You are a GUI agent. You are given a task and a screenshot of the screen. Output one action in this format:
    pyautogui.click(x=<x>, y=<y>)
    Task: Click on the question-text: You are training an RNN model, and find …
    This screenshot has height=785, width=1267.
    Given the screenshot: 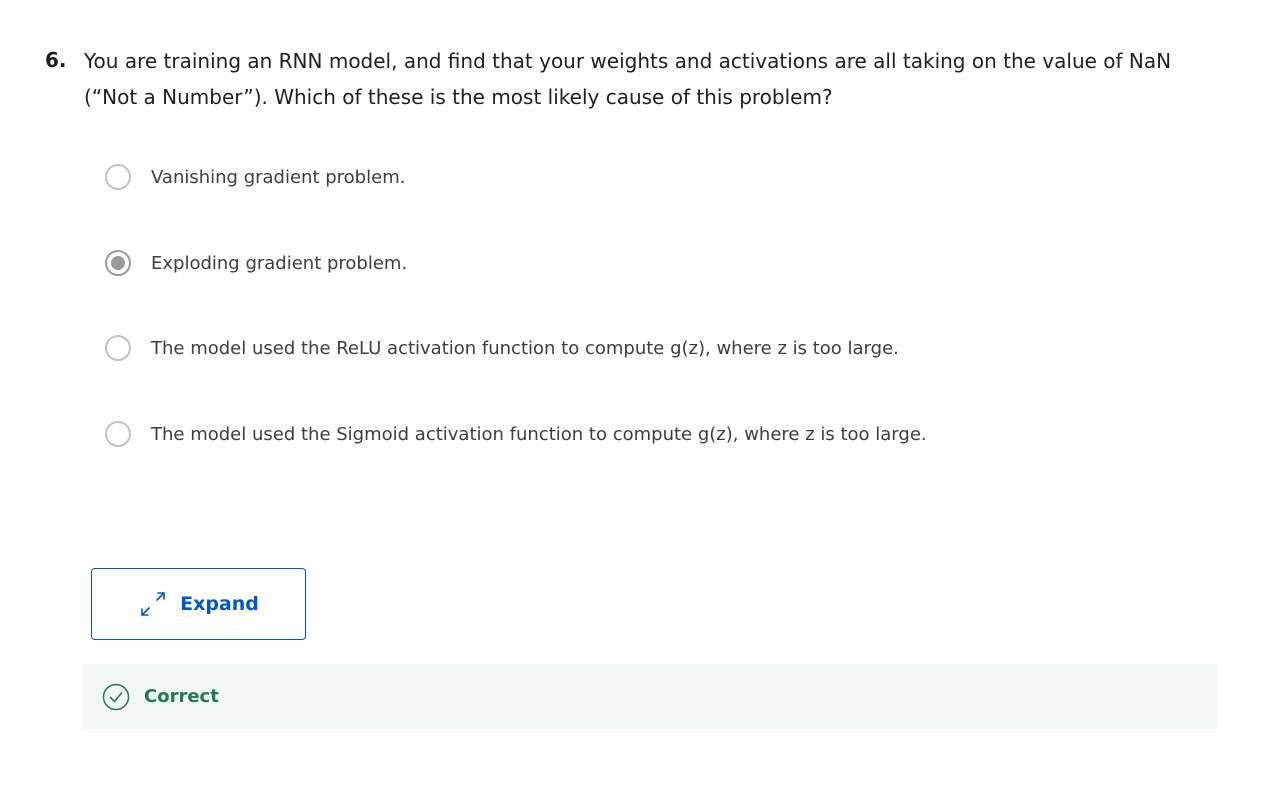 What is the action you would take?
    pyautogui.click(x=628, y=79)
    